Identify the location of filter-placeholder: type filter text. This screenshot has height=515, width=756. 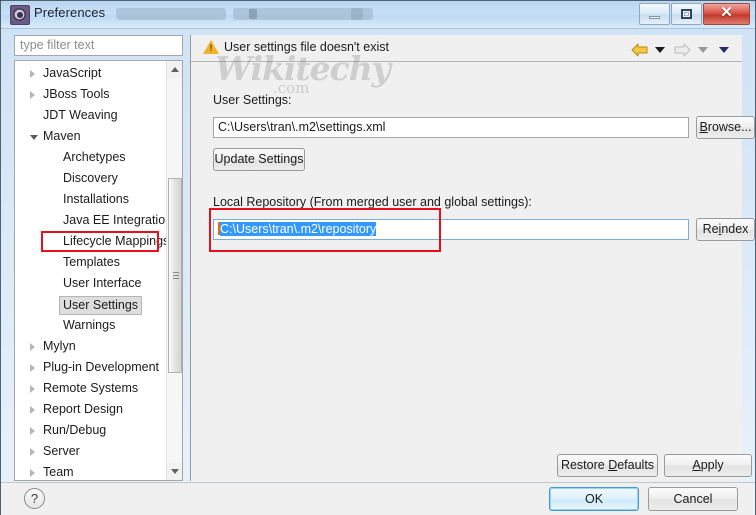
(57, 45).